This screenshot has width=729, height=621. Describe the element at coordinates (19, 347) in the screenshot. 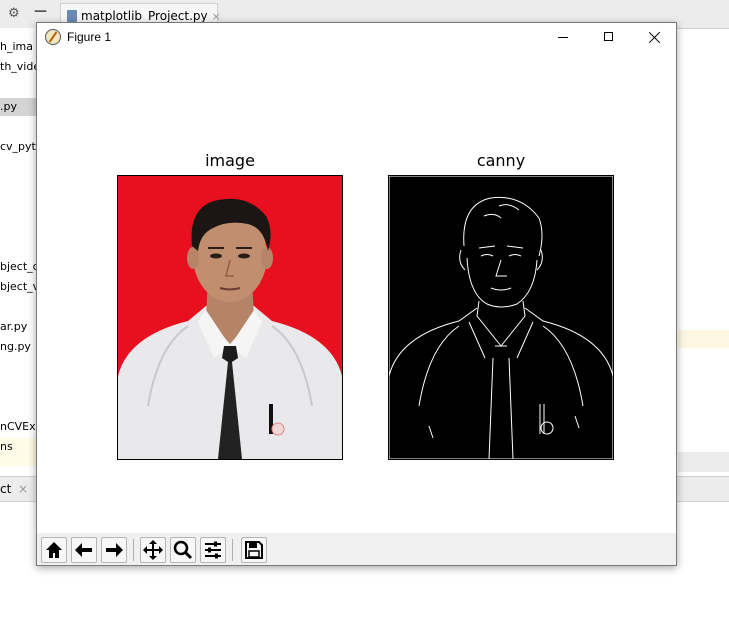

I see `sidebar-item: ng.py` at that location.